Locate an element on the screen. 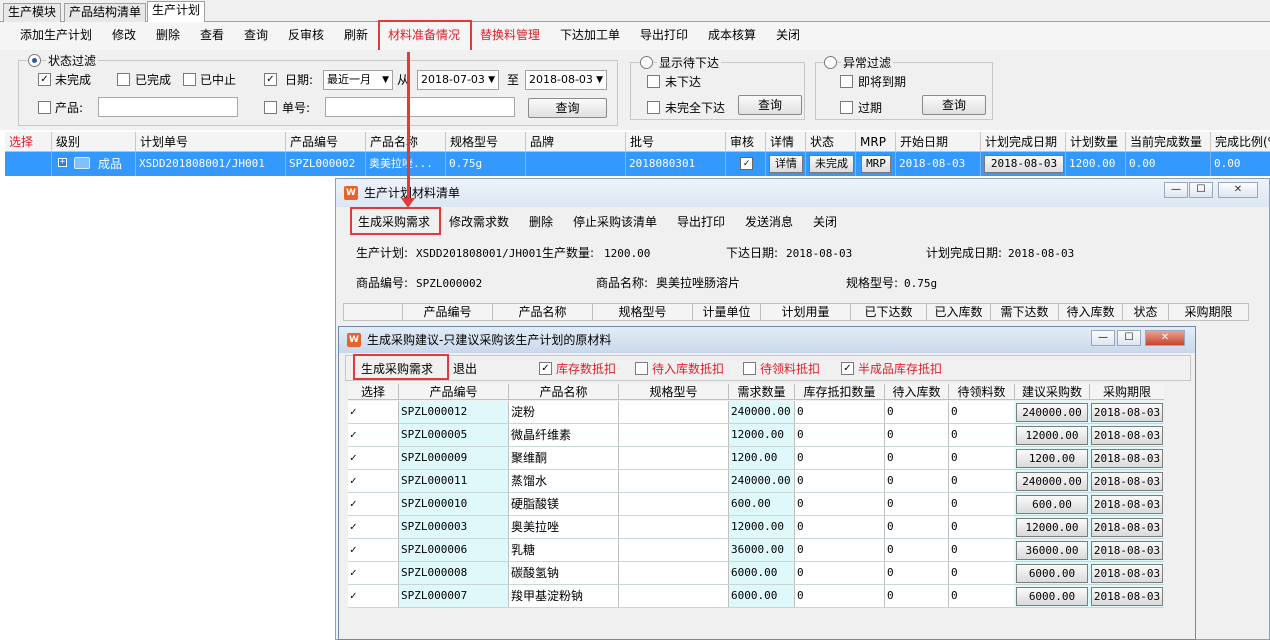 The width and height of the screenshot is (1270, 640). query-filter-button: 查询 is located at coordinates (567, 108).